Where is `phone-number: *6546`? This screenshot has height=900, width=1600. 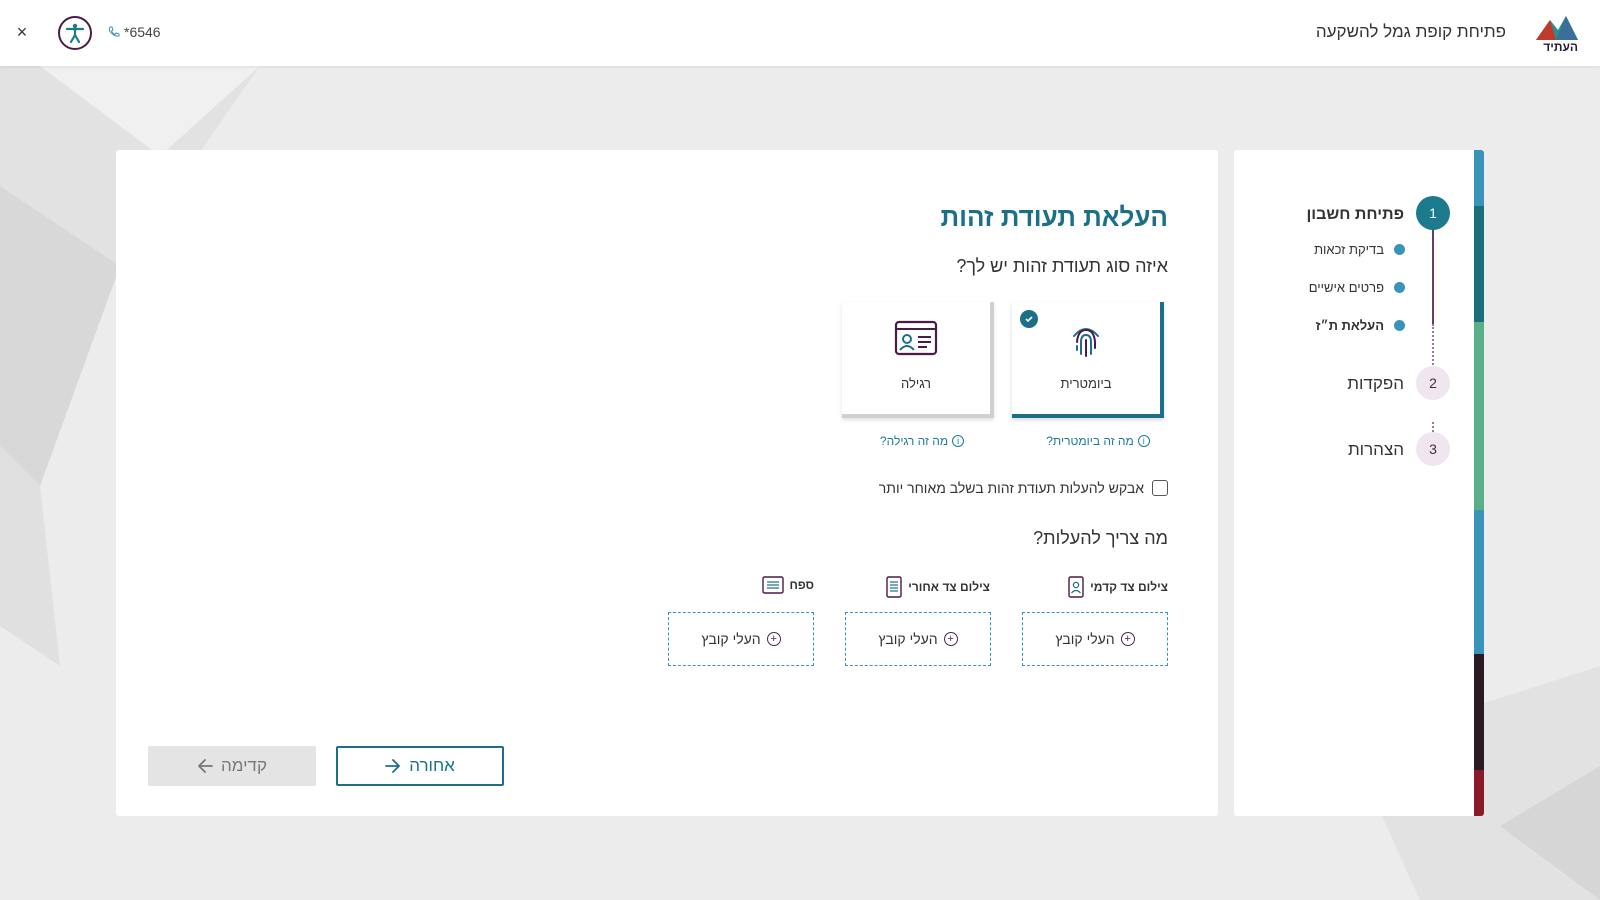 phone-number: *6546 is located at coordinates (134, 32).